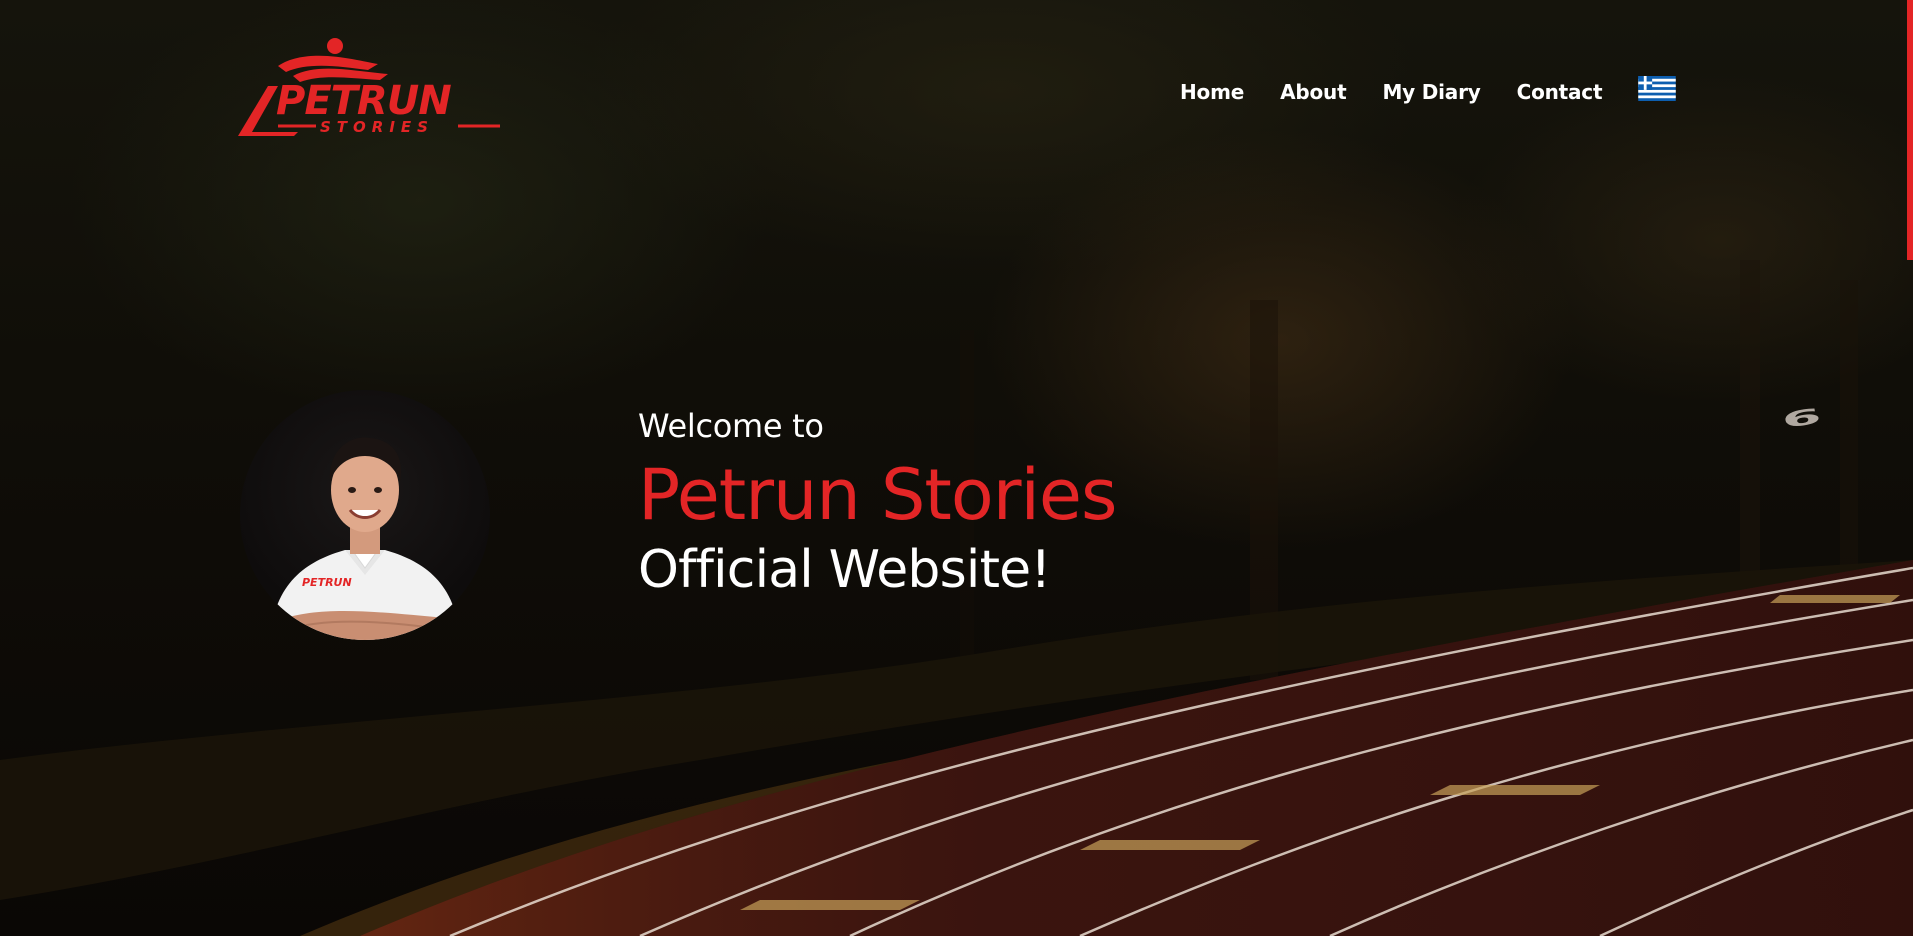  Describe the element at coordinates (371, 89) in the screenshot. I see `petrun-stories-logo: PETRUN STORIES` at that location.